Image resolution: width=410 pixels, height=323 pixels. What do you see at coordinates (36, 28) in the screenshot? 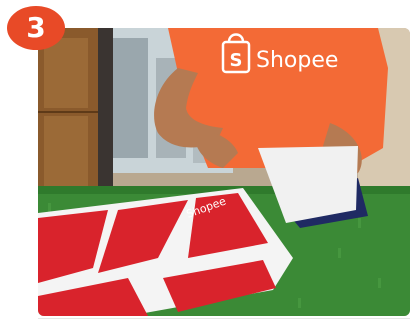
I see `step-number-badge: 3` at bounding box center [36, 28].